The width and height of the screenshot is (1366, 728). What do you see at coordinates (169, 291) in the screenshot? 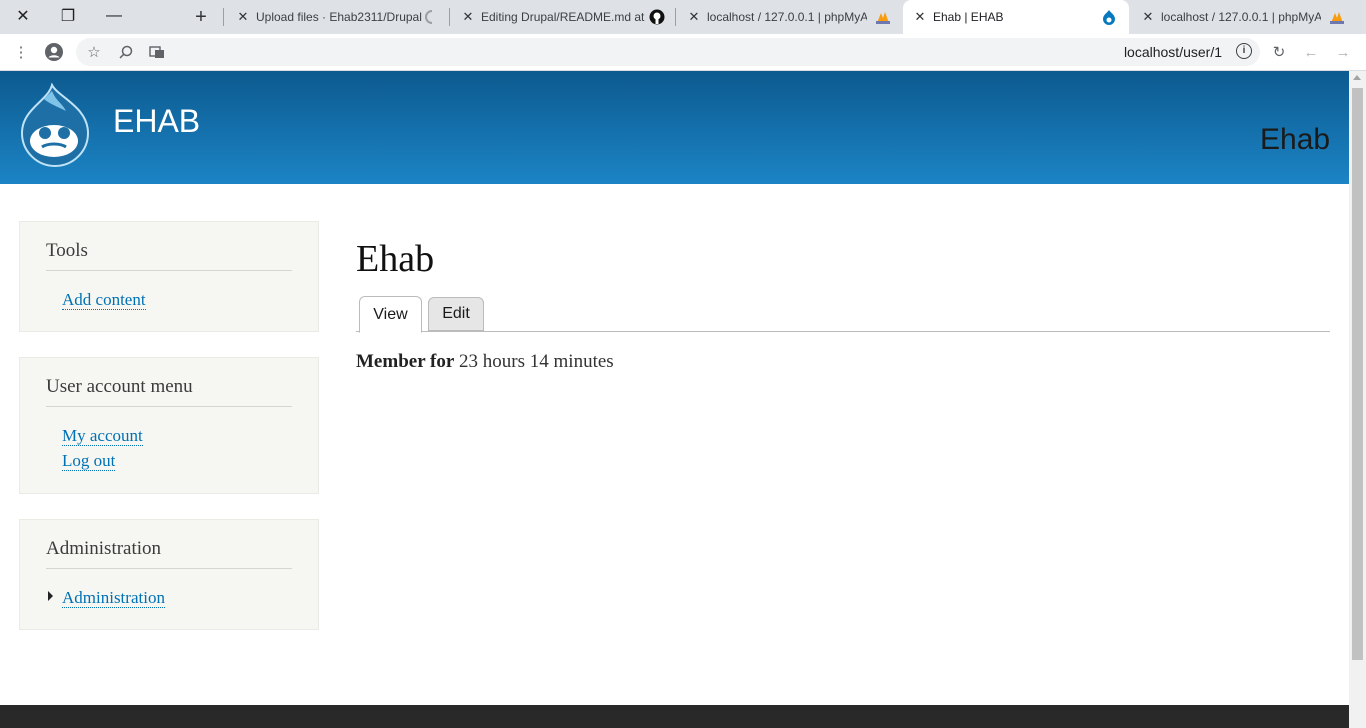
I see `tools-menu: Add content` at bounding box center [169, 291].